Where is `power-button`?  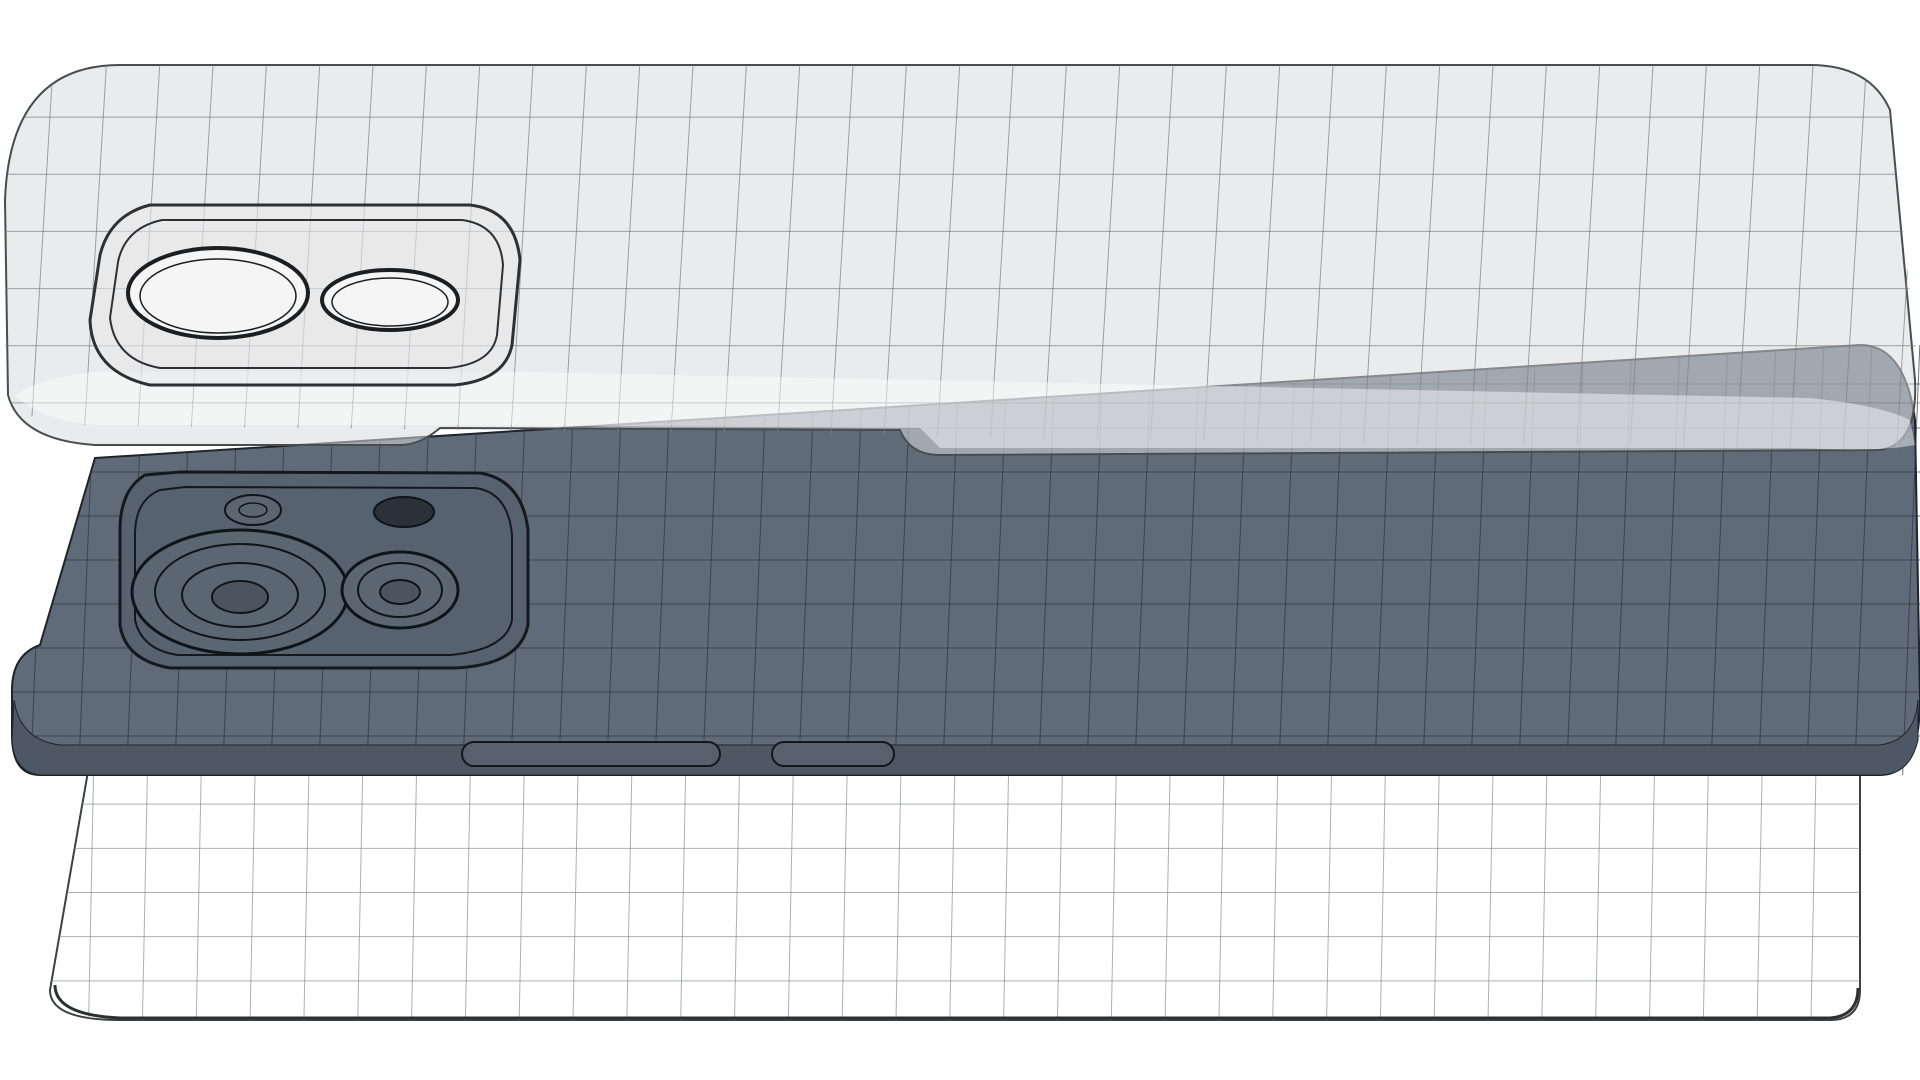 power-button is located at coordinates (833, 754).